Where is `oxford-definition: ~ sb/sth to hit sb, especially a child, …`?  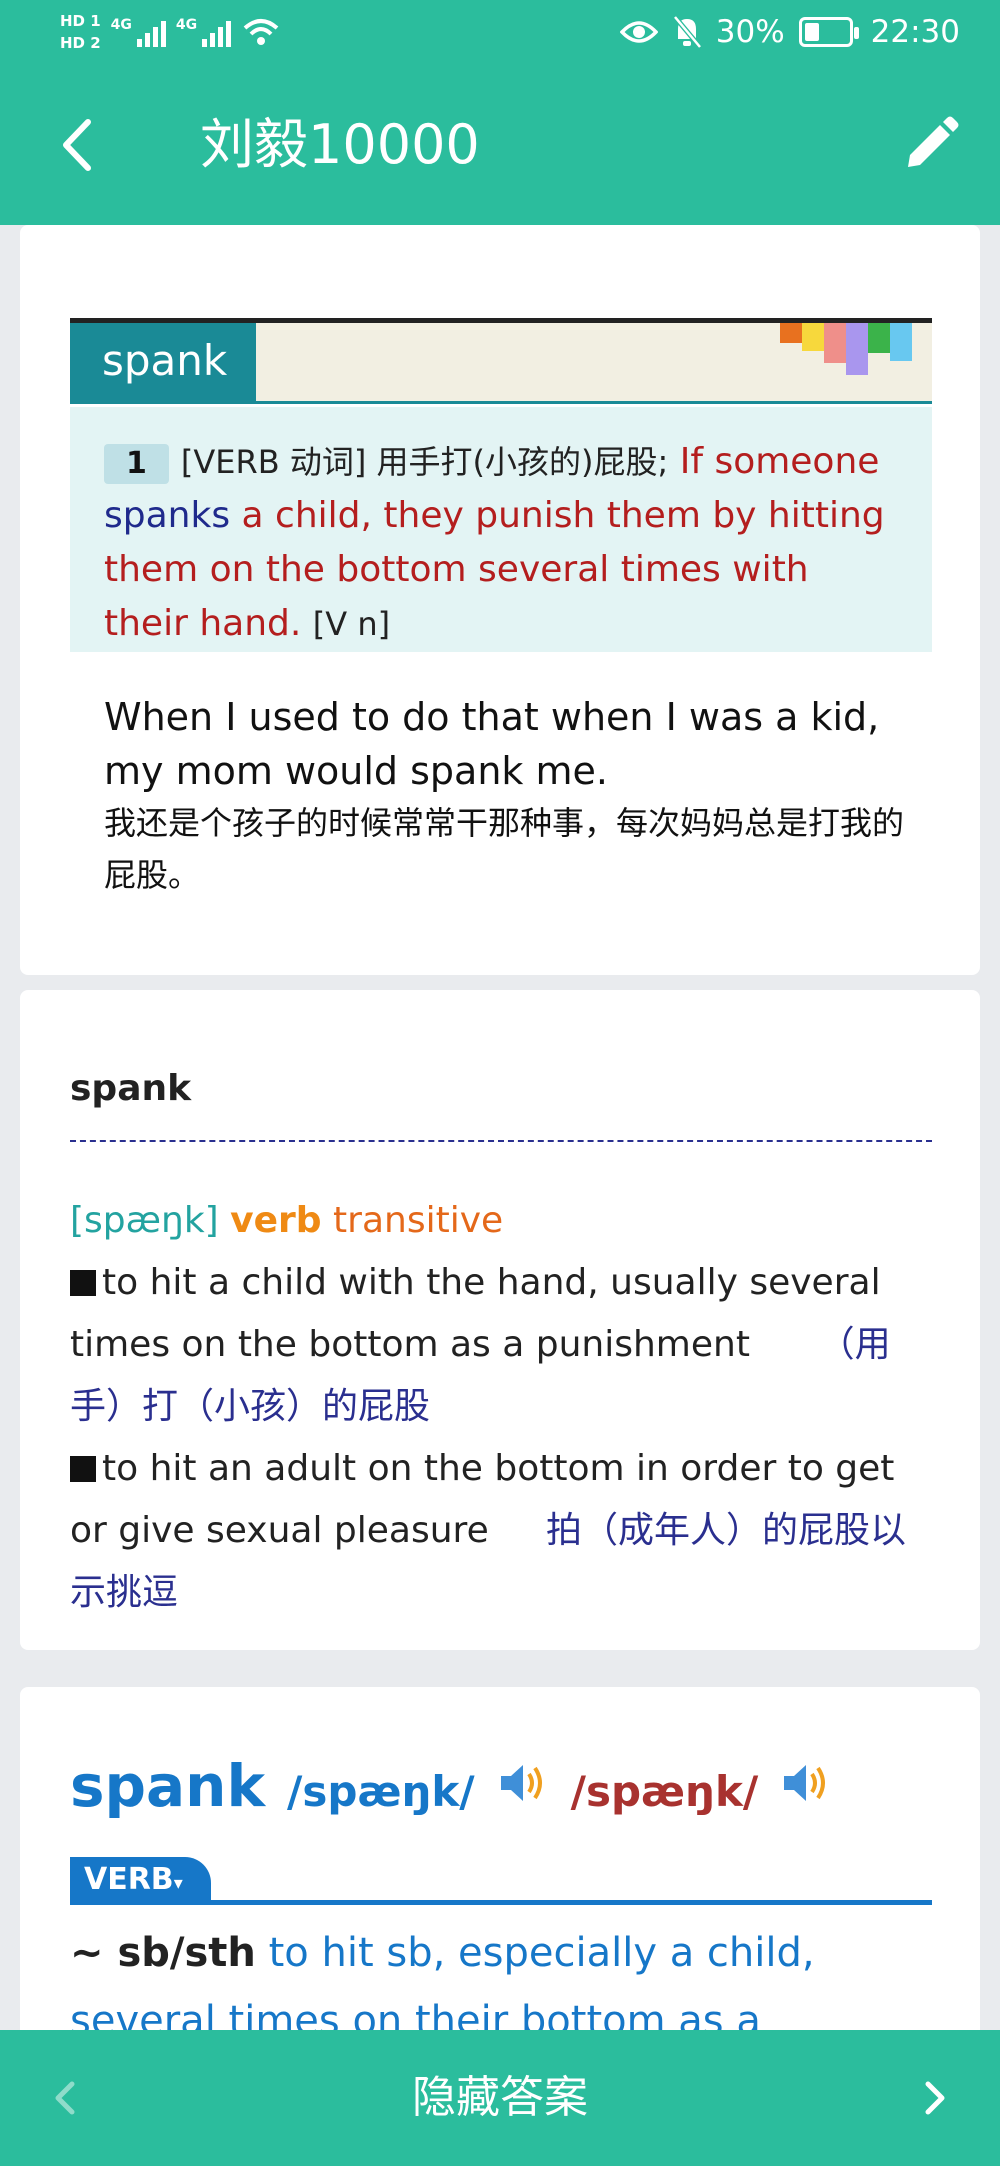 oxford-definition: ~ sb/sth to hit sb, especially a child, … is located at coordinates (510, 1974).